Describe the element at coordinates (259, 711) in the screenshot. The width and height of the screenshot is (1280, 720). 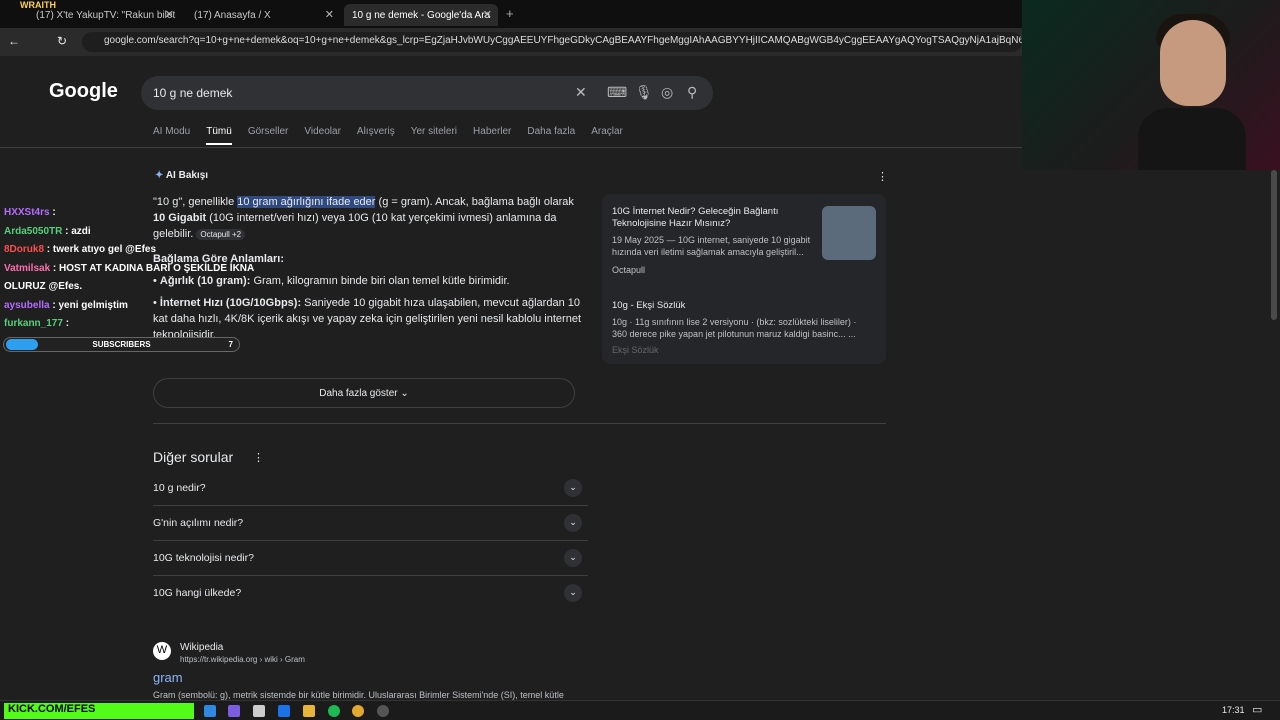
I see `apps-icon` at that location.